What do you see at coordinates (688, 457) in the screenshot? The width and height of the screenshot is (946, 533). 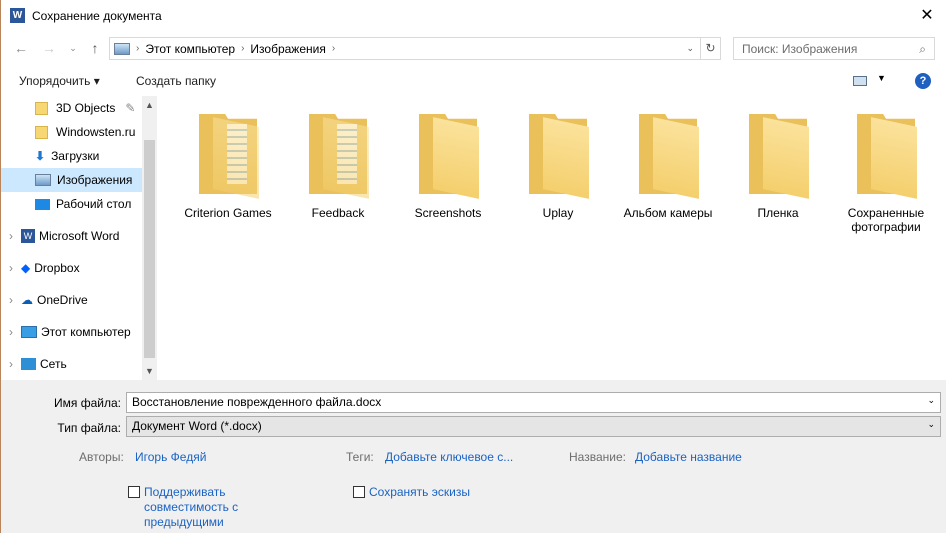 I see `title-input: Добавьте название` at bounding box center [688, 457].